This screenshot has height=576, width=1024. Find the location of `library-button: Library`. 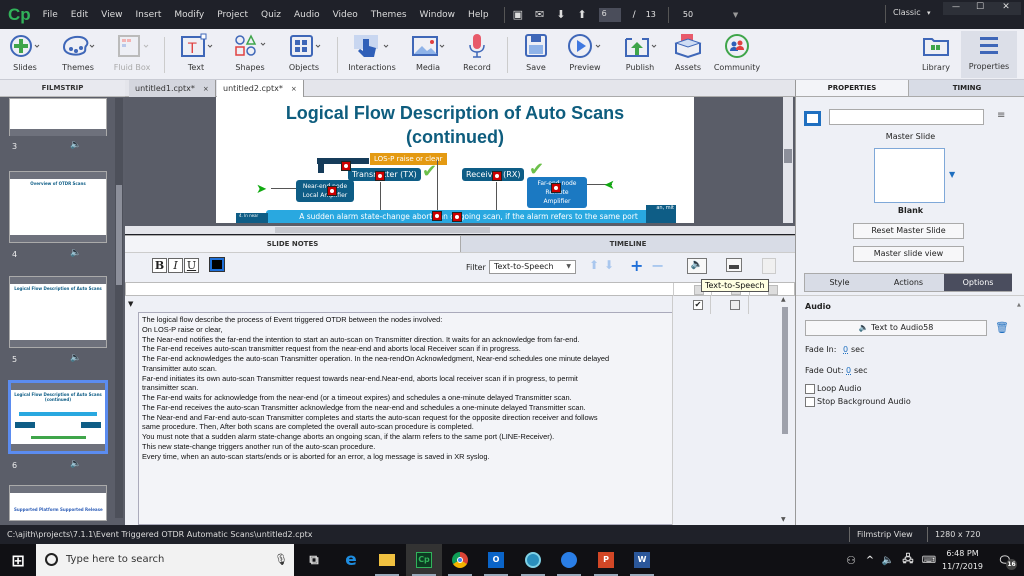

library-button: Library is located at coordinates (936, 55).